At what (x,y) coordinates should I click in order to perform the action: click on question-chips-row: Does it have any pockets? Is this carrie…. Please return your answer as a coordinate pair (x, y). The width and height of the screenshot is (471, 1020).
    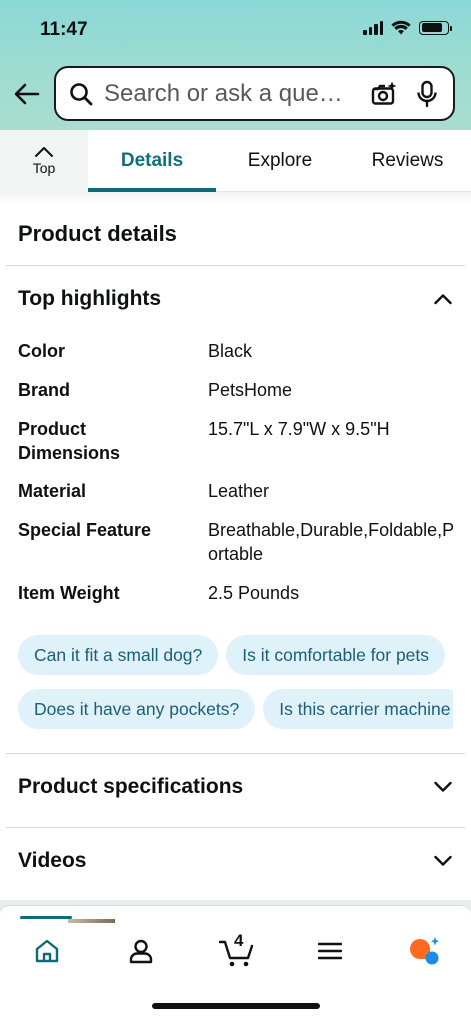
    Looking at the image, I should click on (235, 709).